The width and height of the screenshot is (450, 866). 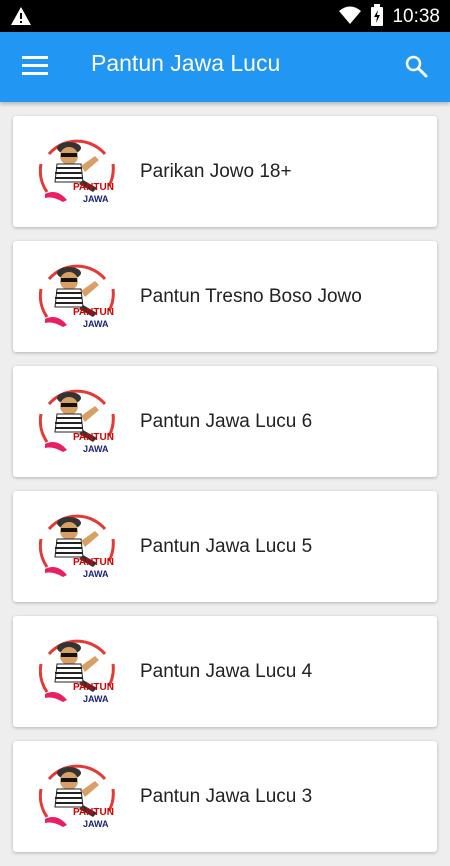 I want to click on list-item-label: Pantun Jawa Lucu 6, so click(x=226, y=421).